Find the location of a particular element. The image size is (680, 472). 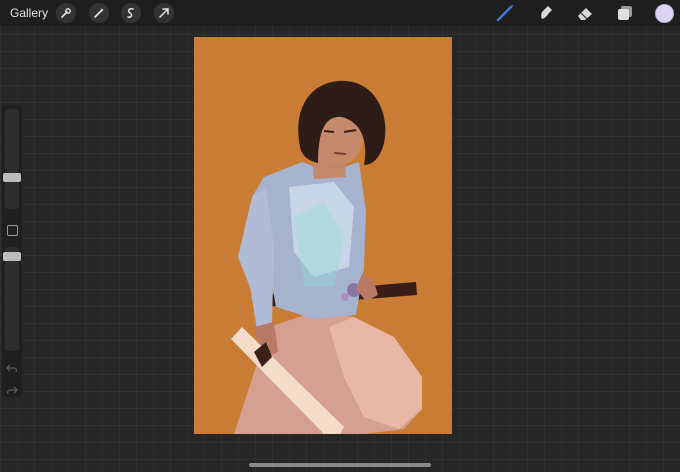

gallery-button: Gallery is located at coordinates (29, 13).